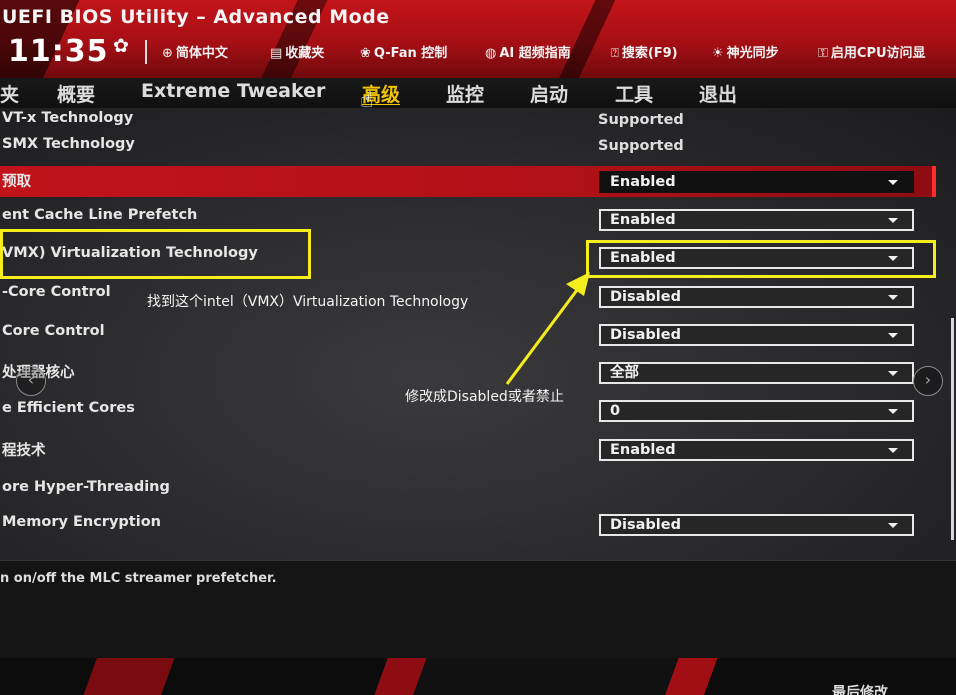  Describe the element at coordinates (233, 91) in the screenshot. I see `tab-extreme-tweaker: Extreme Tweaker` at that location.